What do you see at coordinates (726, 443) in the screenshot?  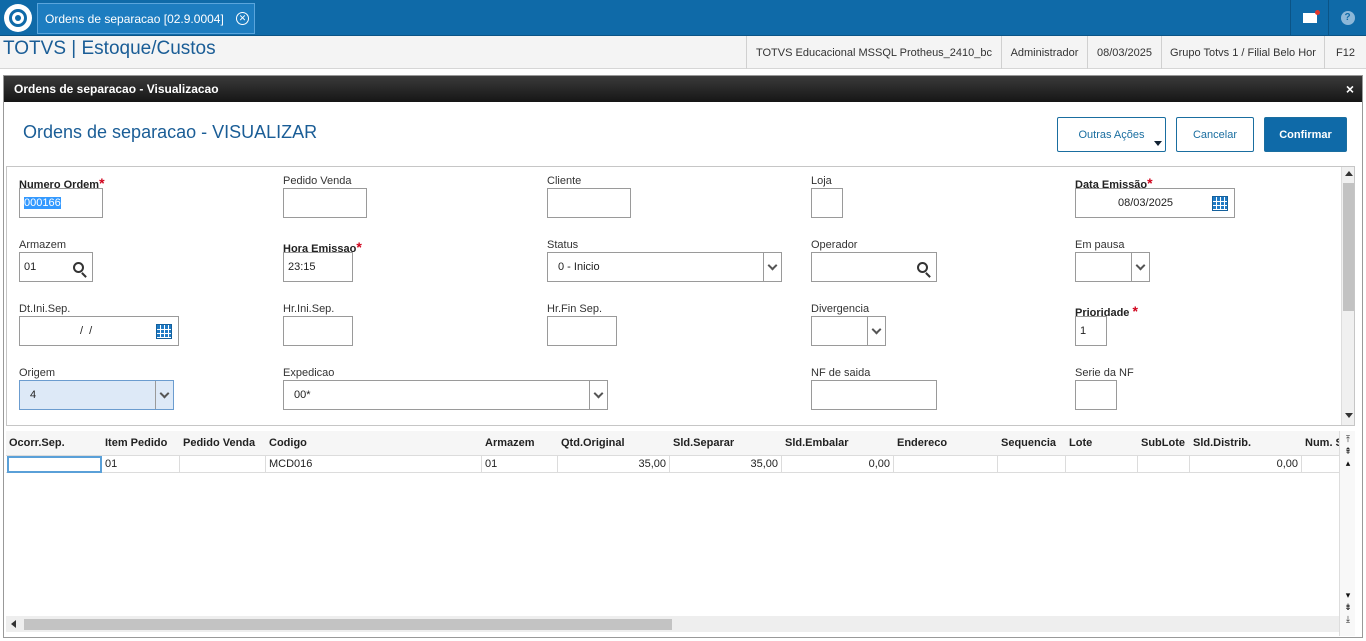 I see `col-sld-separar: Sld.Separar` at bounding box center [726, 443].